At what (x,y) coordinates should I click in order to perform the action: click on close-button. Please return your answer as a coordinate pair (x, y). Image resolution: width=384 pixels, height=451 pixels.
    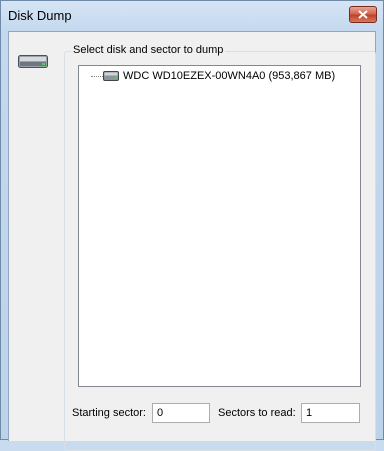
    Looking at the image, I should click on (363, 14).